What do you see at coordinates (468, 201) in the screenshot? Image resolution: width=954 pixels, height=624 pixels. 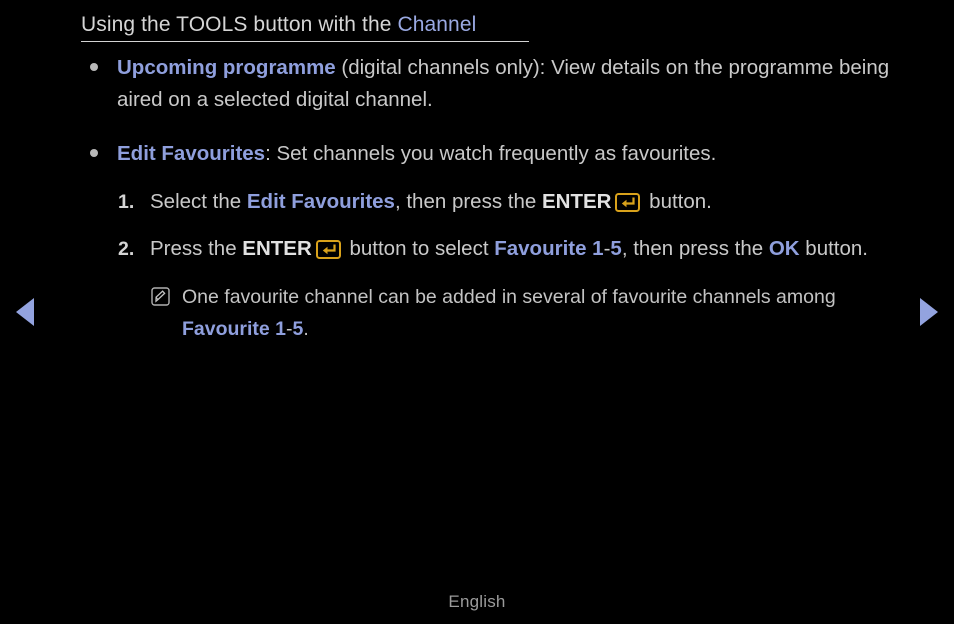 I see `step-text-part2: , then press the` at bounding box center [468, 201].